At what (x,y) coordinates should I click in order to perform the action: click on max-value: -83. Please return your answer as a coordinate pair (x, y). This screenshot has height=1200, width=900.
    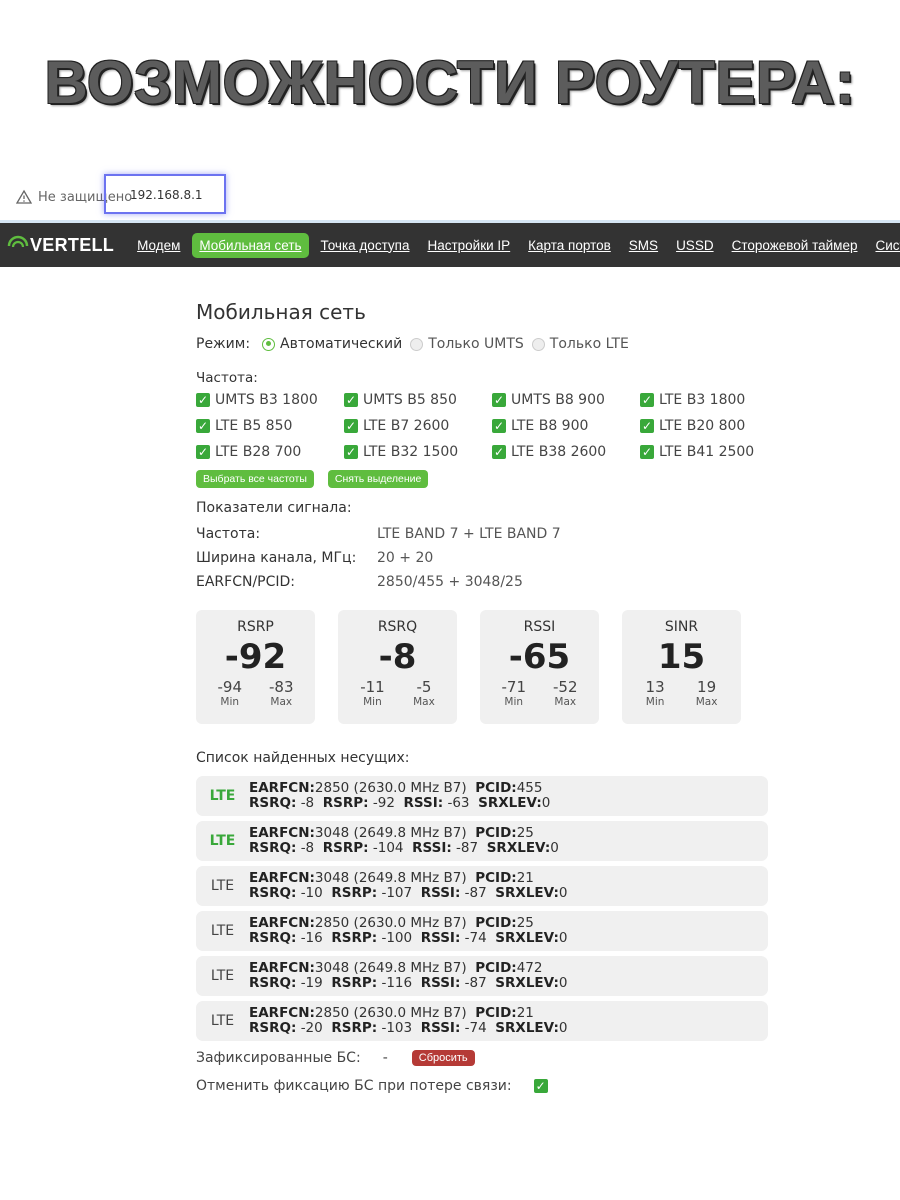
    Looking at the image, I should click on (281, 687).